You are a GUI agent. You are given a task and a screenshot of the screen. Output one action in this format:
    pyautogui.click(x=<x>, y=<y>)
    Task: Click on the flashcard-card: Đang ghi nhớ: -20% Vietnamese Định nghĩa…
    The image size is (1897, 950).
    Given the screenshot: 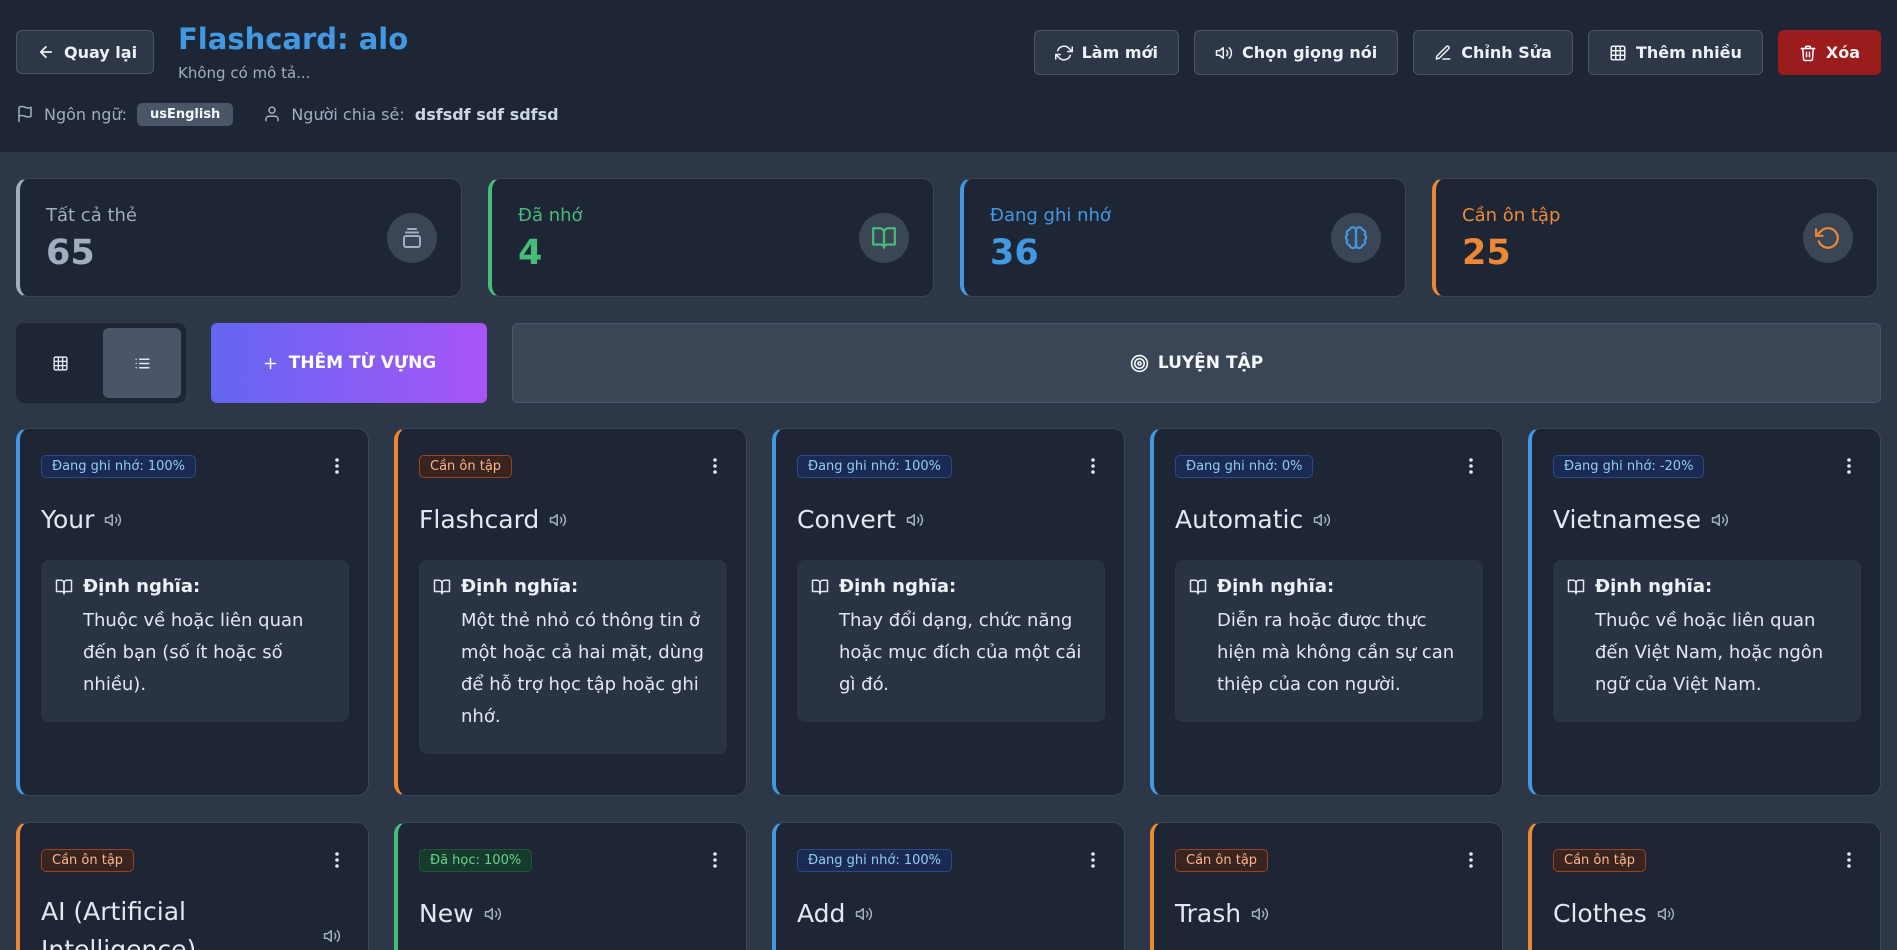 What is the action you would take?
    pyautogui.click(x=1704, y=612)
    